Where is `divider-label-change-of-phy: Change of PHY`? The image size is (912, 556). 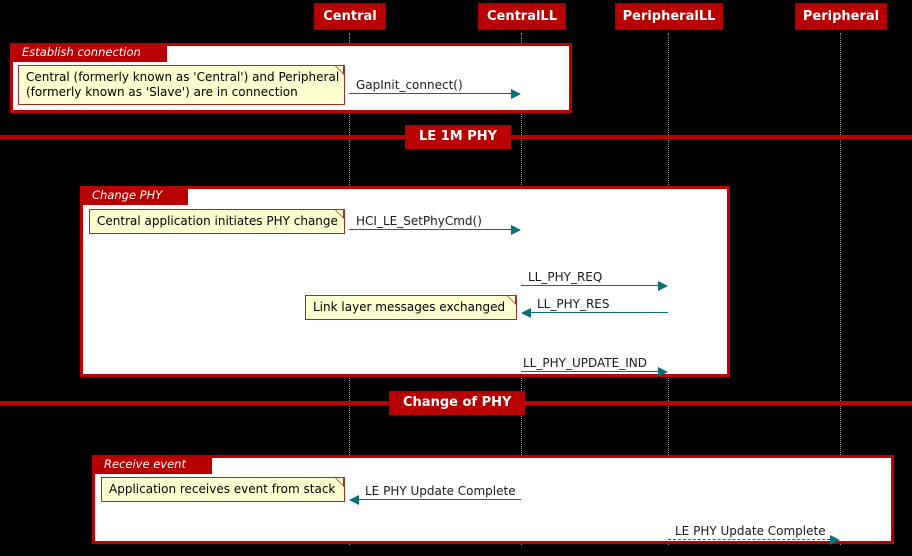 divider-label-change-of-phy: Change of PHY is located at coordinates (457, 403).